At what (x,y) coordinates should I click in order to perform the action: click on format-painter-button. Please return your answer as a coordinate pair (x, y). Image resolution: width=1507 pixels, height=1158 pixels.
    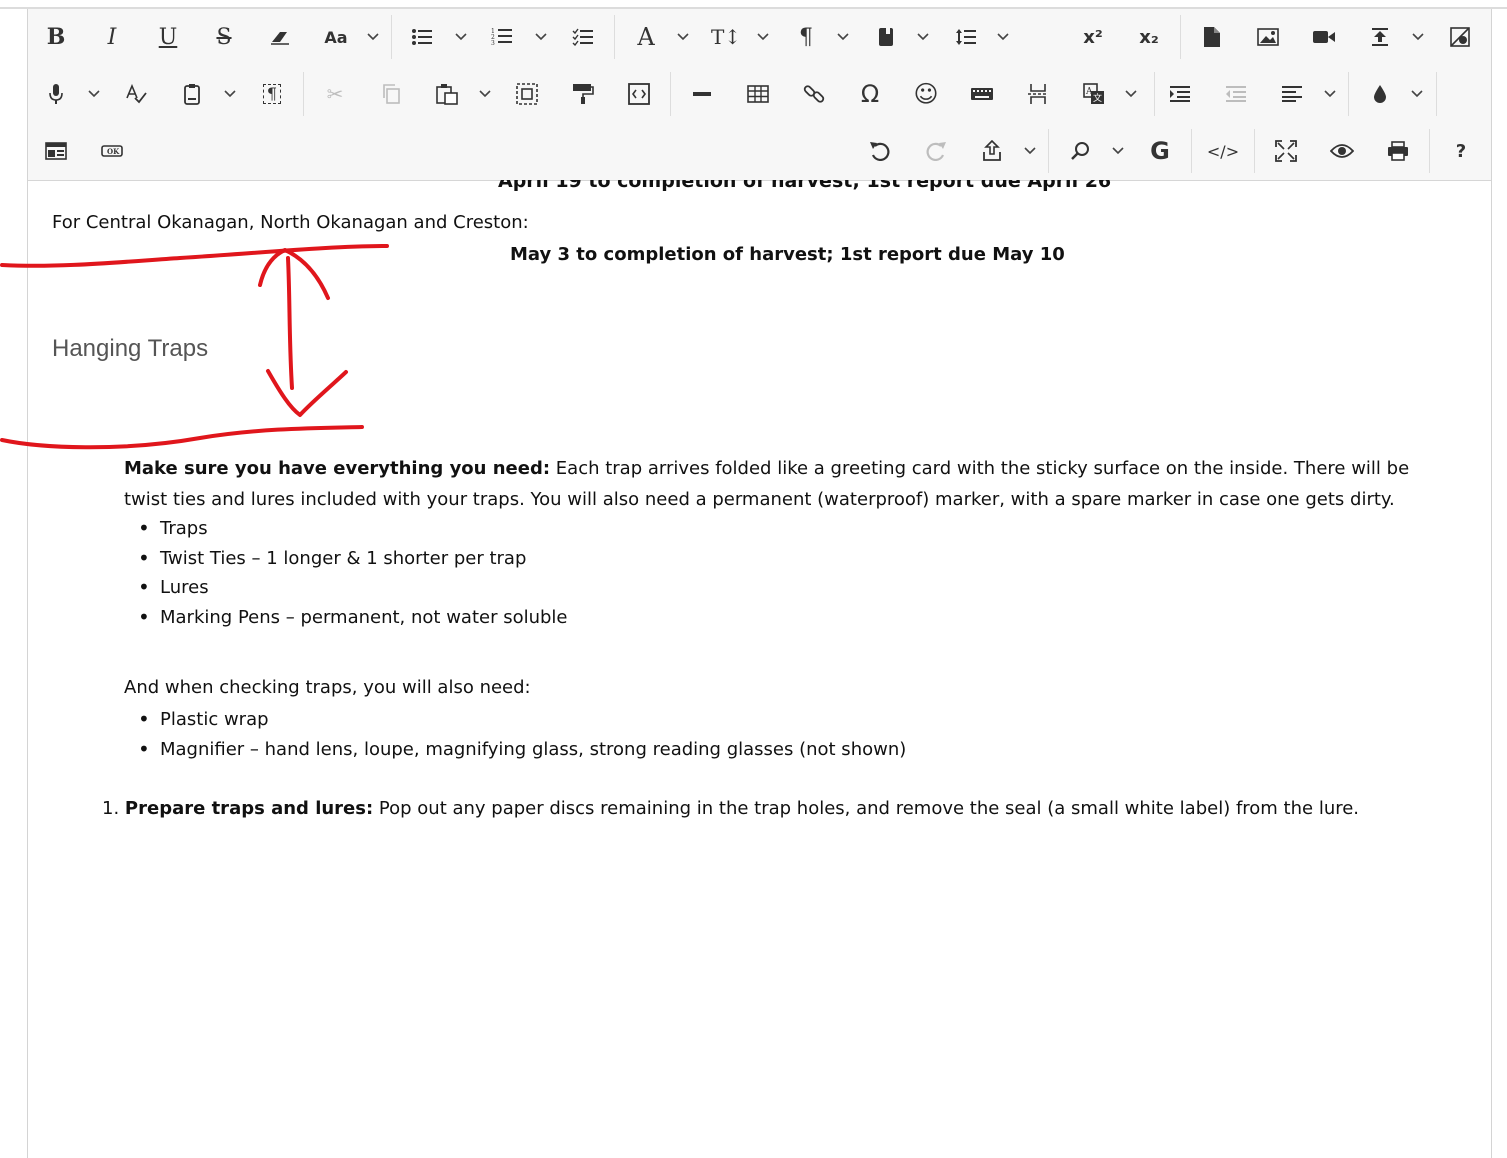
    Looking at the image, I should click on (583, 94).